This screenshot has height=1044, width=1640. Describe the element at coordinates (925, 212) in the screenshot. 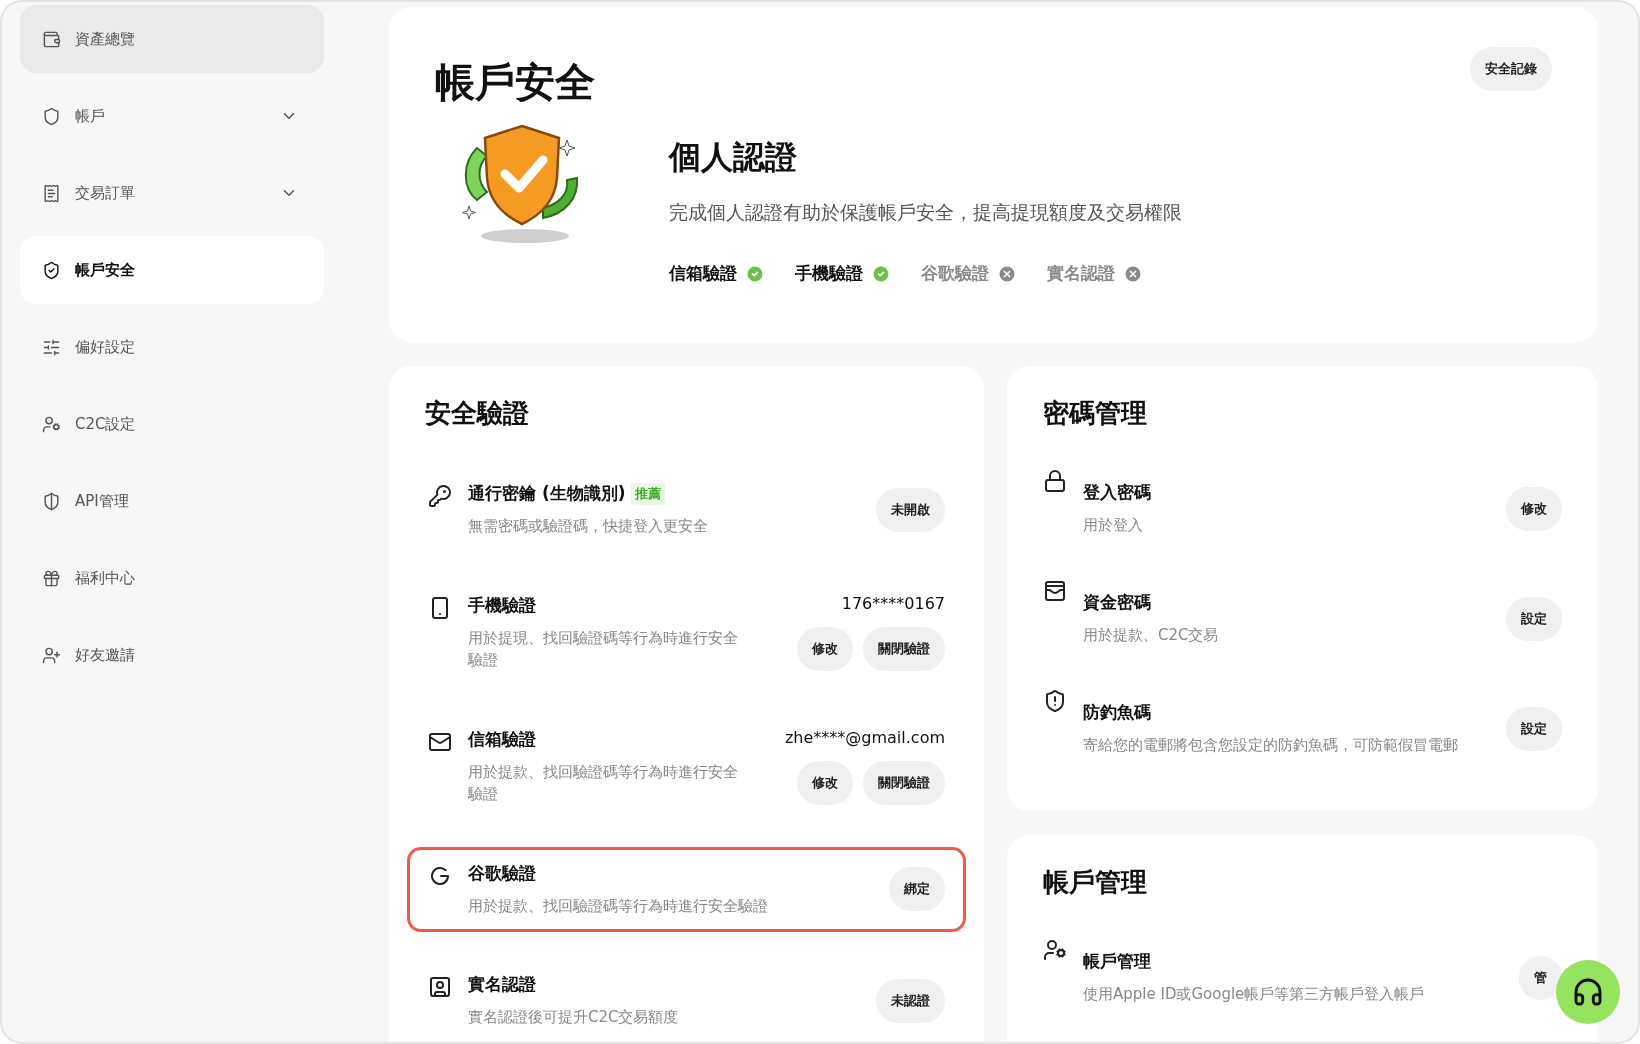

I see `identity-description: 完成個人認證有助於保護帳戶安全，提高提現額度及交易權限` at that location.